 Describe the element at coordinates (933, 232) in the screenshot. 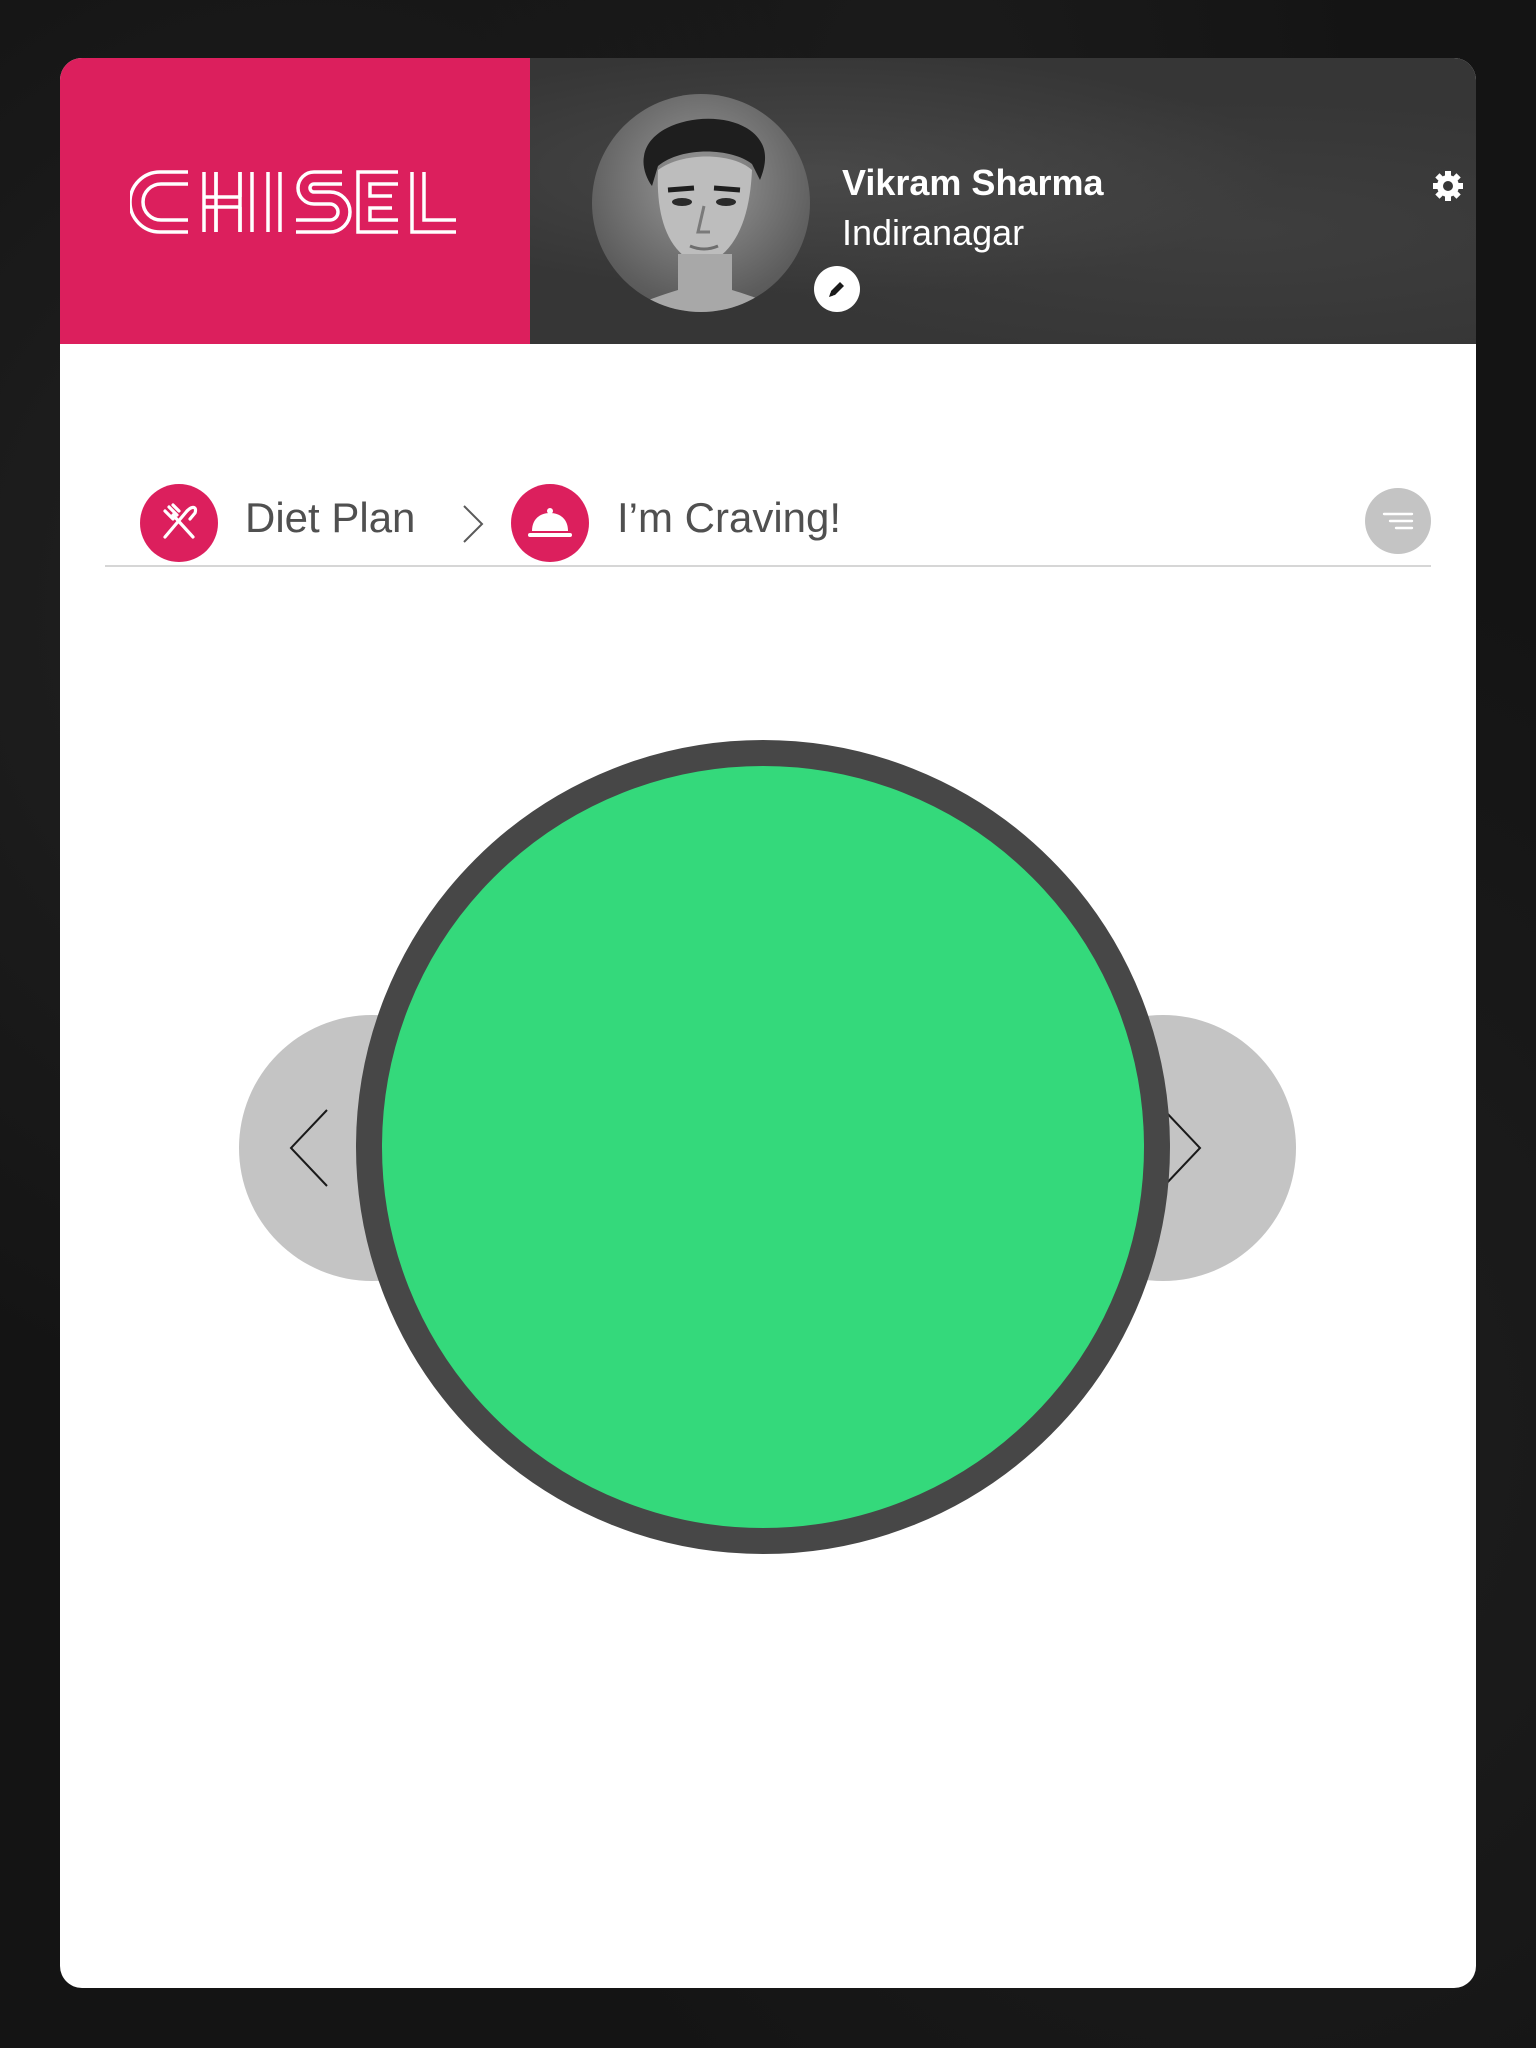

I see `user-location: Indiranagar` at that location.